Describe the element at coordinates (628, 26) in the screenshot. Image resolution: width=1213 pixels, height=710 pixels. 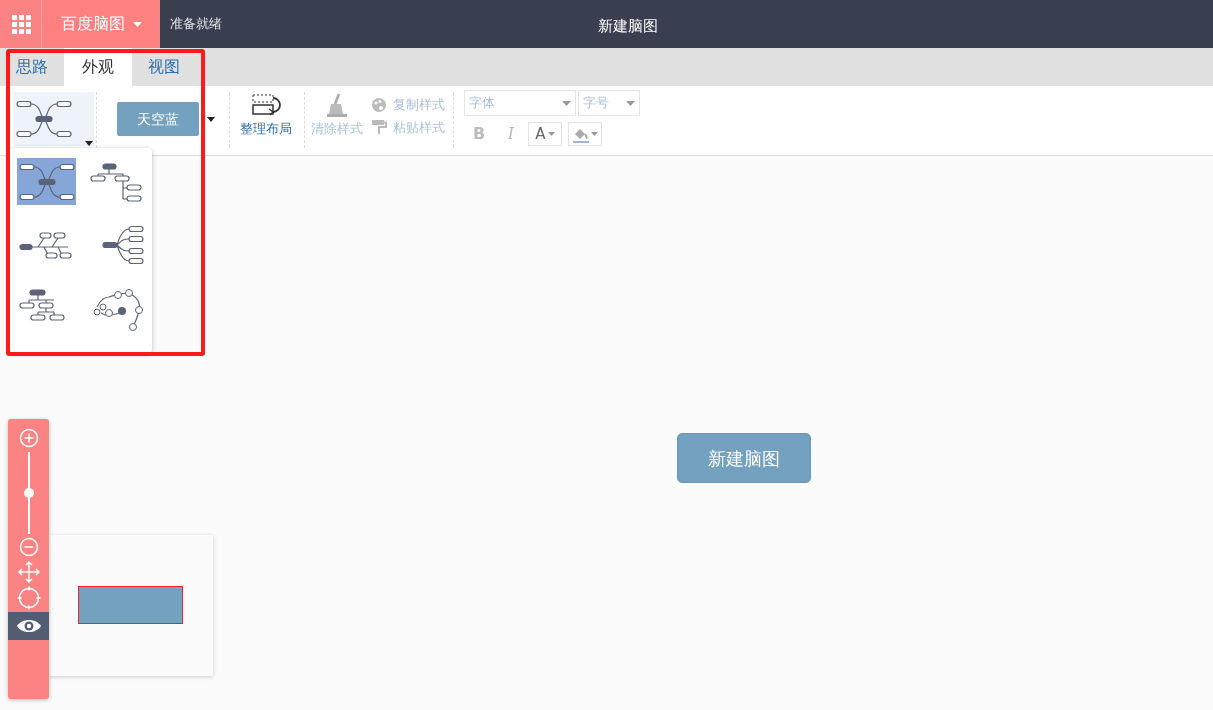
I see `document-title: 新建脑图` at that location.